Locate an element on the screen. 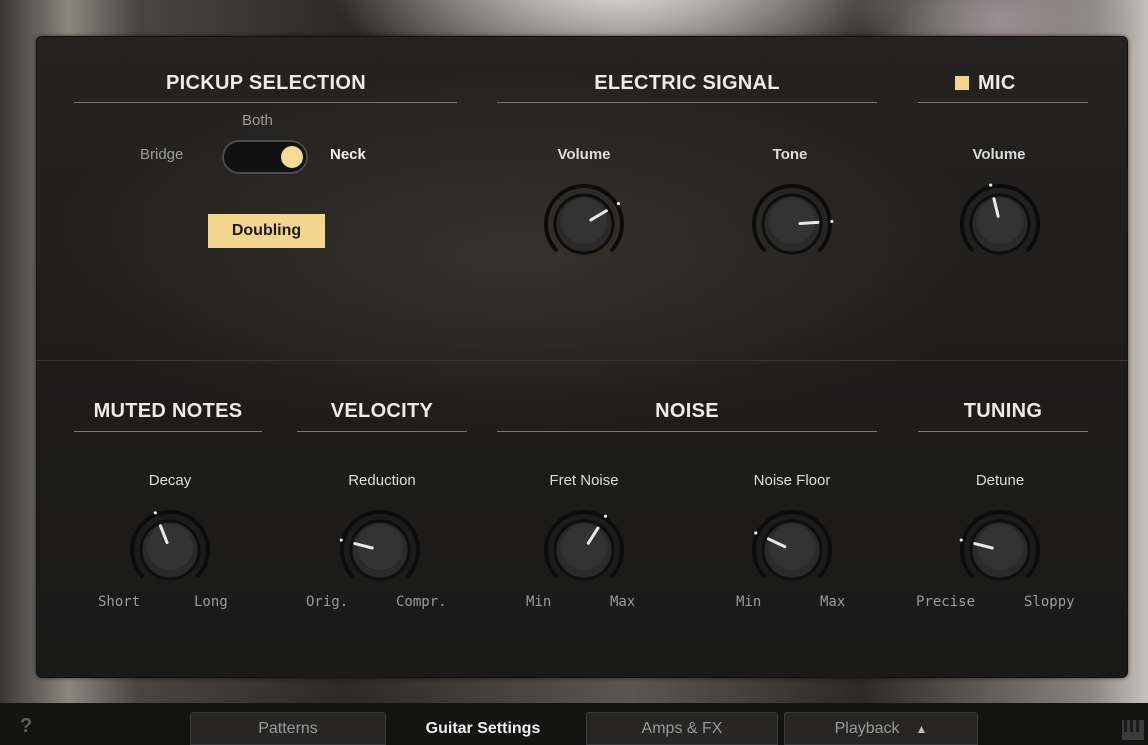  reduction-min-label: Orig. is located at coordinates (327, 602).